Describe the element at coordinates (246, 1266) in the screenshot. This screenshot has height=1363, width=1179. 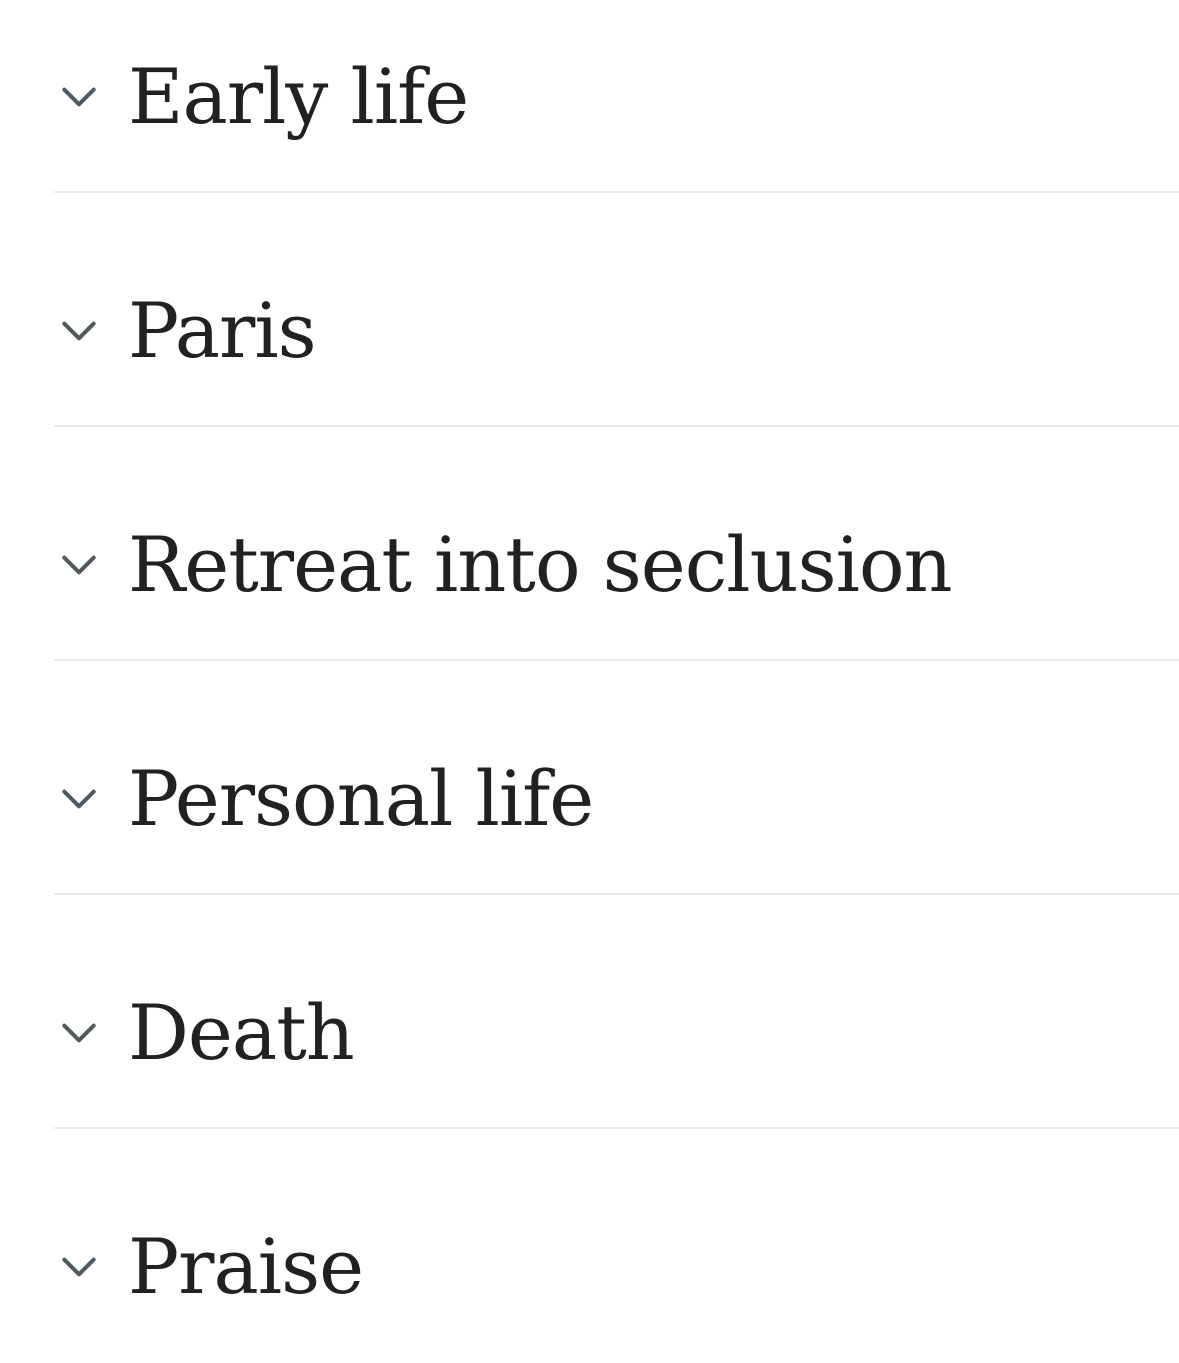
I see `section-title: Praise` at that location.